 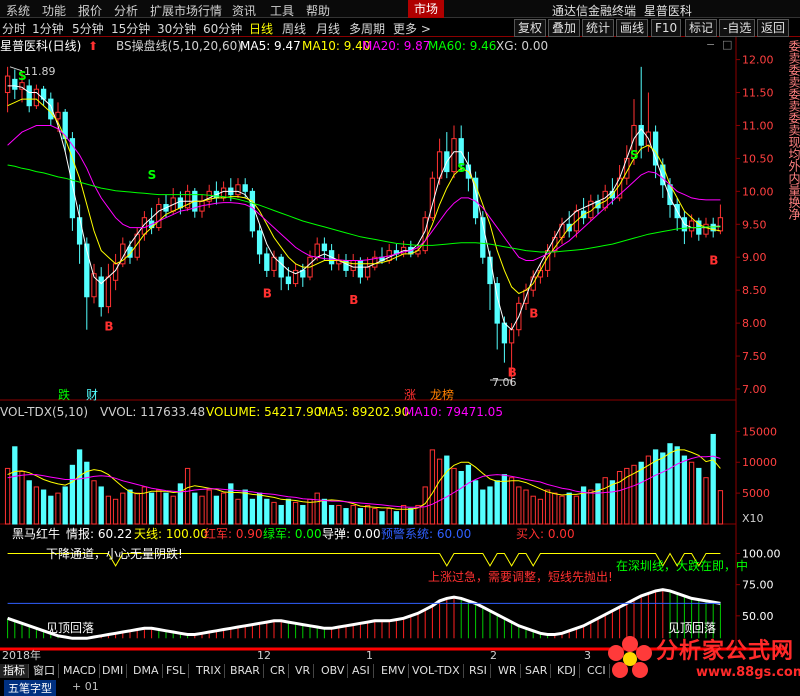 I want to click on tab-dma: DMA, so click(x=146, y=671).